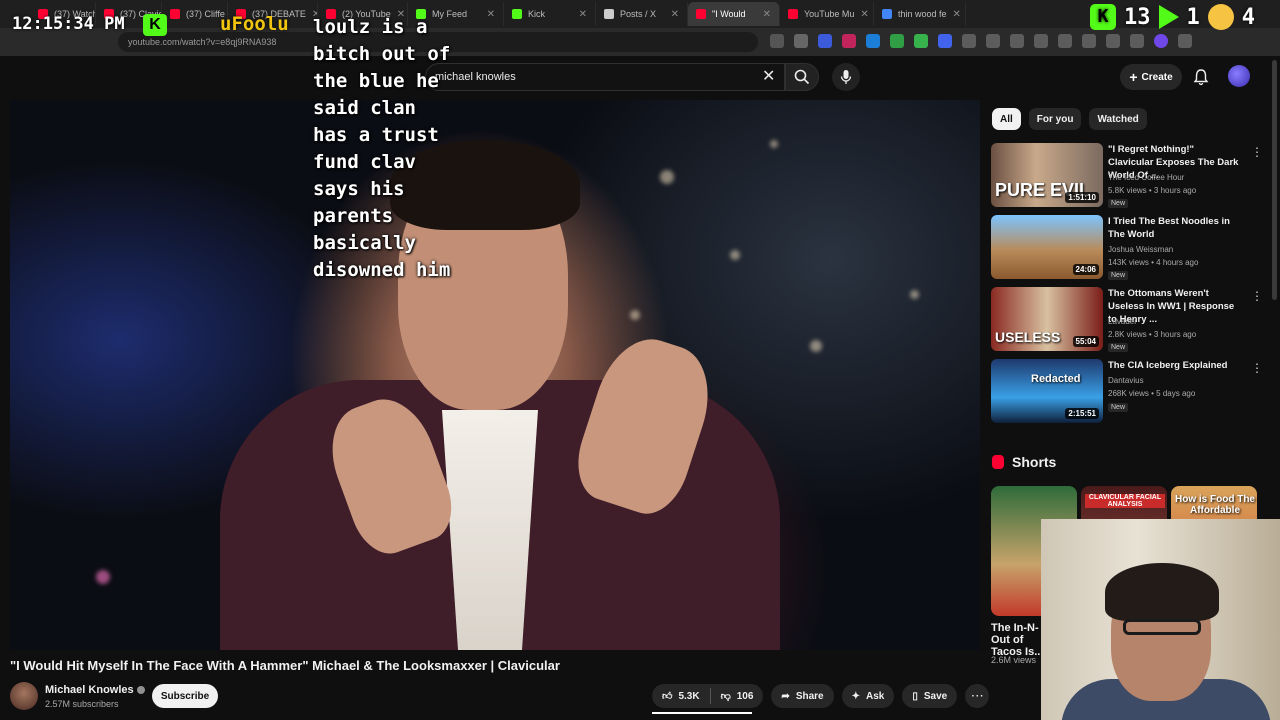  What do you see at coordinates (930, 696) in the screenshot?
I see `save-button: ▯ Save` at bounding box center [930, 696].